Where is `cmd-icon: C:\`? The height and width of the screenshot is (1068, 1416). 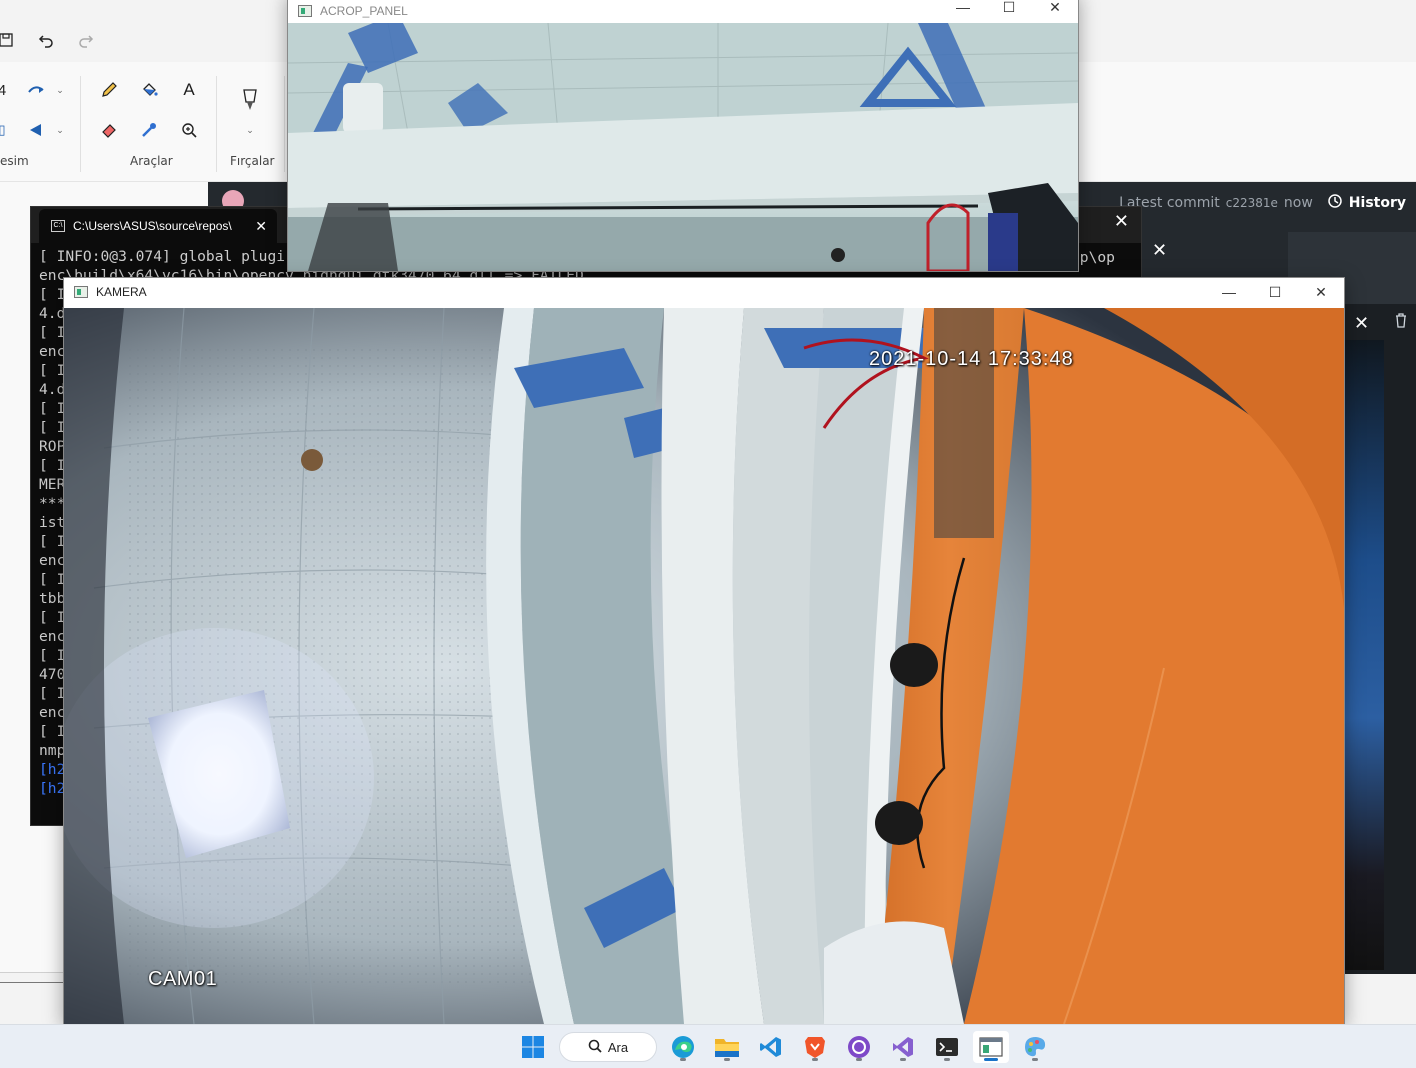
cmd-icon: C:\ is located at coordinates (58, 226).